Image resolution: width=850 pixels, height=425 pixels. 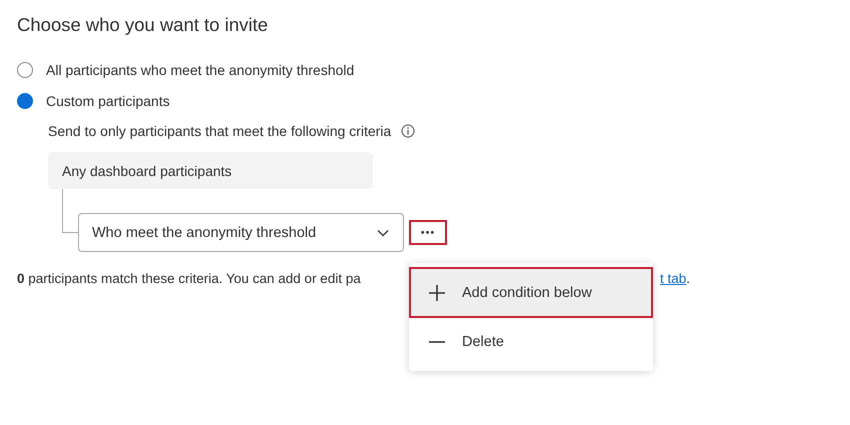 I want to click on minus-icon, so click(x=437, y=341).